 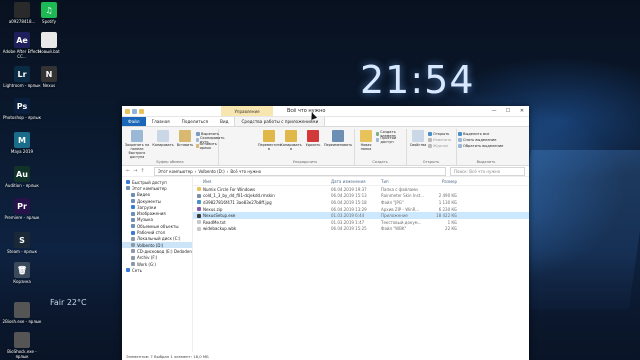 I want to click on search-input: Поиск: Всё что нужно, so click(x=487, y=171).